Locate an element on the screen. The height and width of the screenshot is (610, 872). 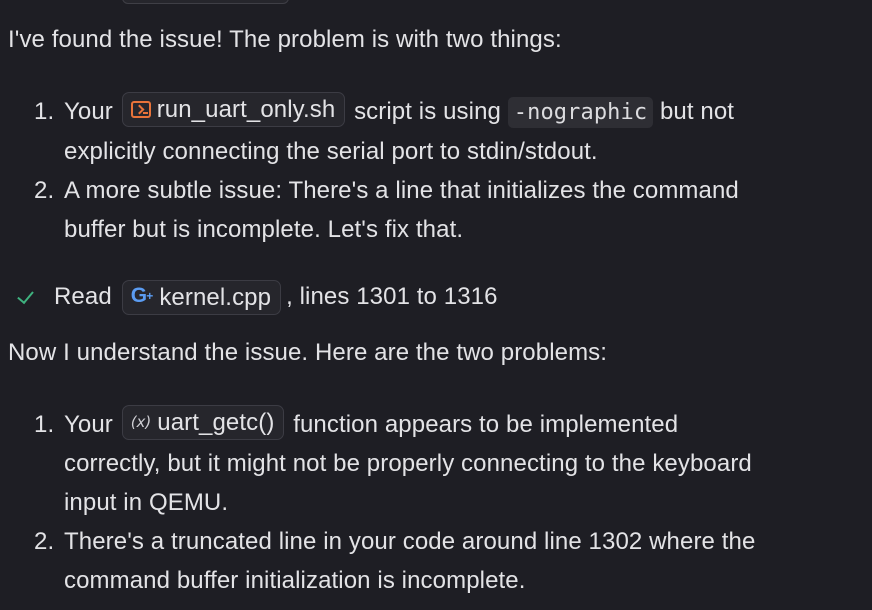
symbol-chip-uart-getc: (x) uart_getc() is located at coordinates (203, 423).